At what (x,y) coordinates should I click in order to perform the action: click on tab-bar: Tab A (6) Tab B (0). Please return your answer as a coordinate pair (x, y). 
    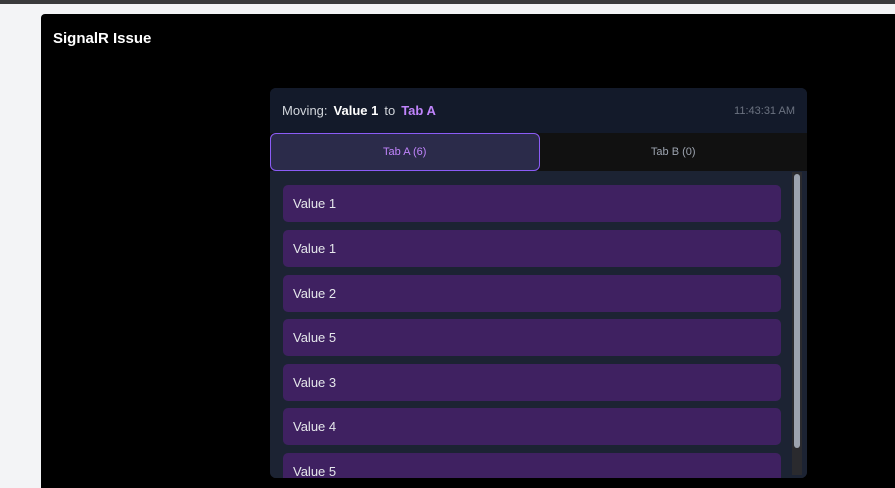
    Looking at the image, I should click on (538, 152).